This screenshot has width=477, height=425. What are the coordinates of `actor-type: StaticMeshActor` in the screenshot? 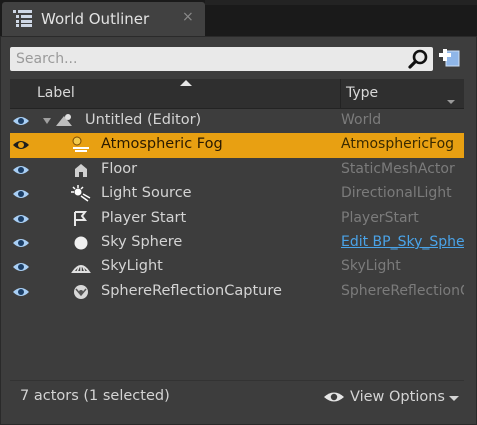 It's located at (398, 168).